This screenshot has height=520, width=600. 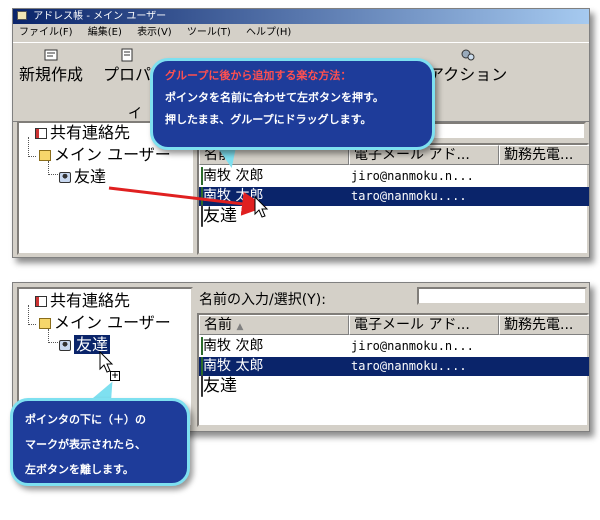 What do you see at coordinates (468, 74) in the screenshot?
I see `action-label: アクション` at bounding box center [468, 74].